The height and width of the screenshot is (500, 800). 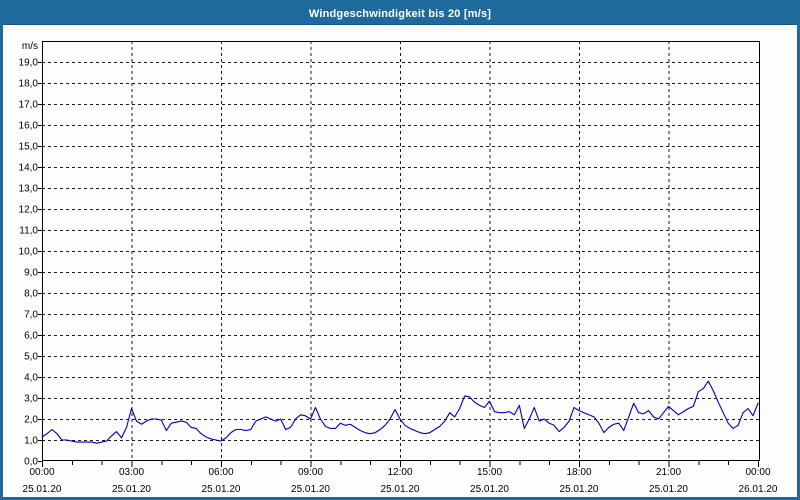 I want to click on y-tick-label: 18,0, so click(x=29, y=84).